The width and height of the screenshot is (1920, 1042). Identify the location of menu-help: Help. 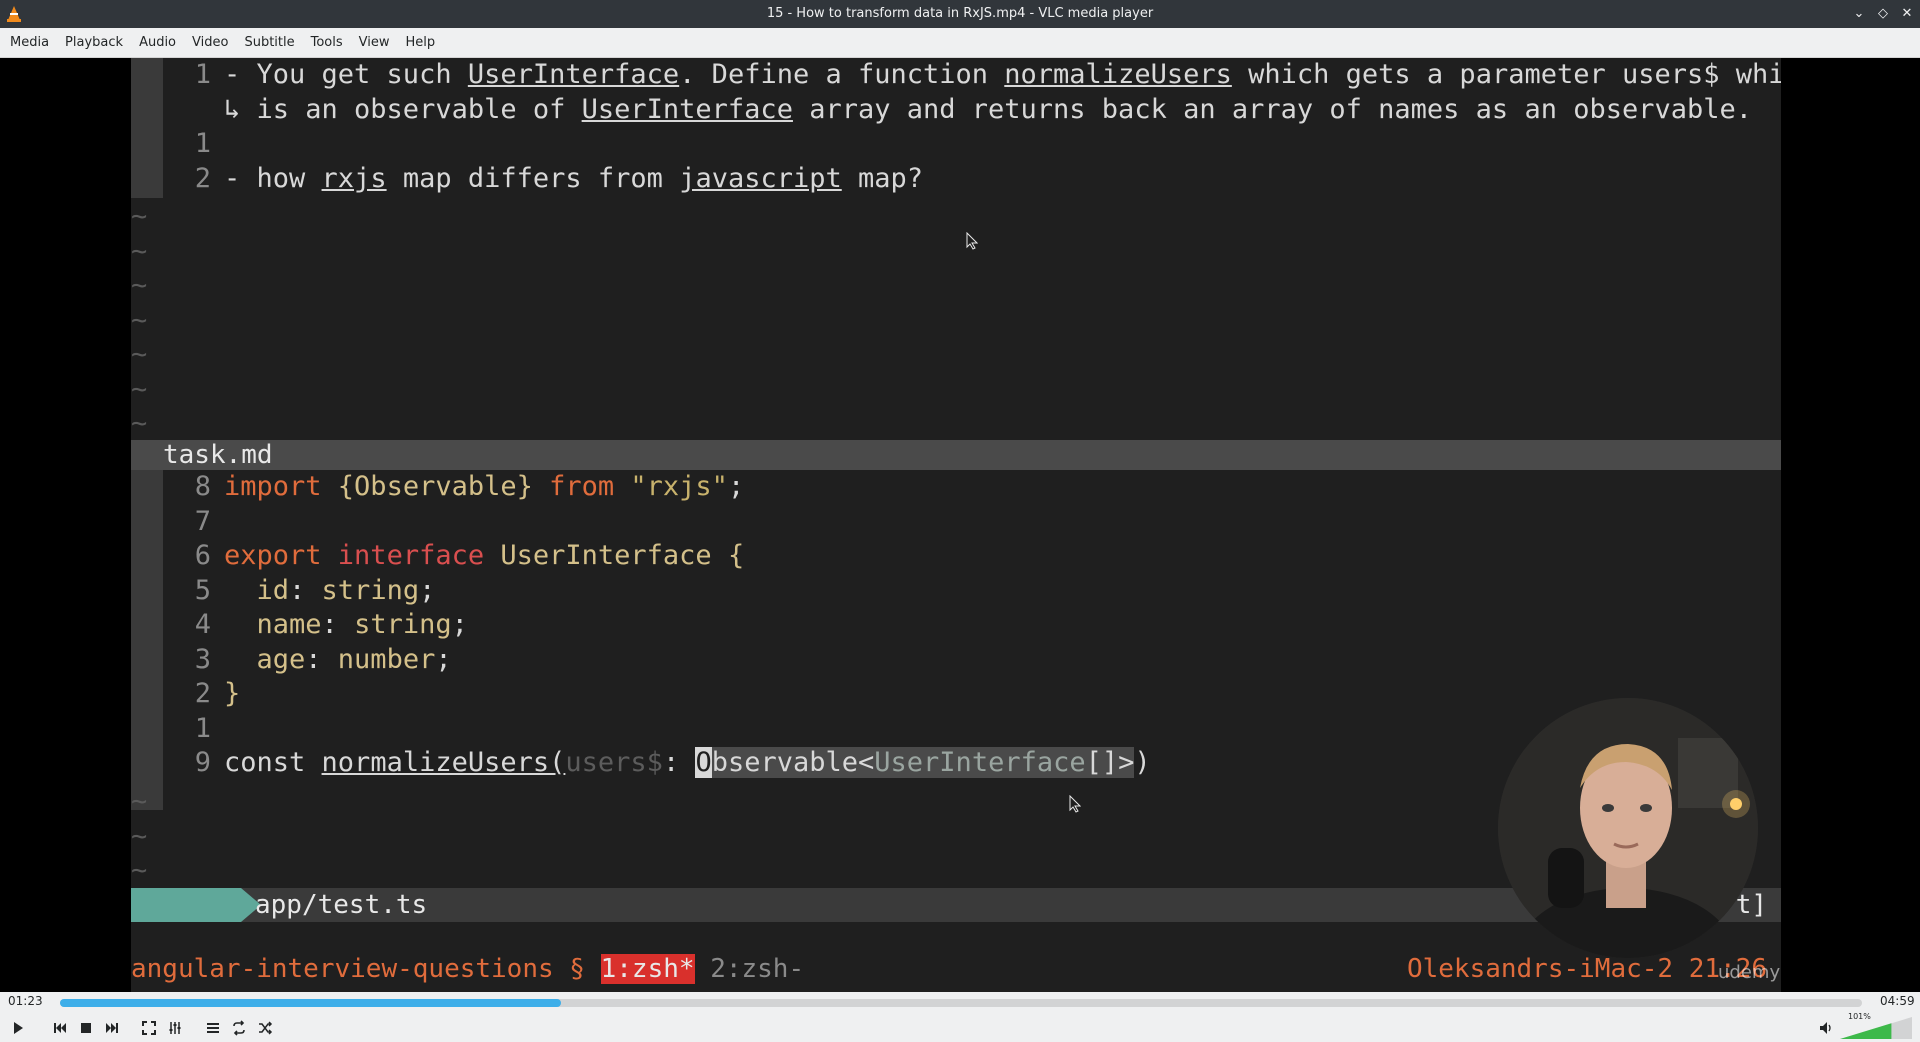
(421, 43).